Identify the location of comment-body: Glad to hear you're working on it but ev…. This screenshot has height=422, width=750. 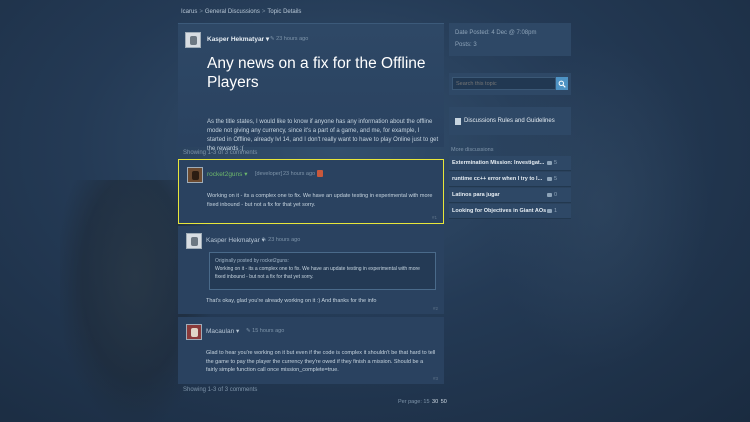
(321, 361).